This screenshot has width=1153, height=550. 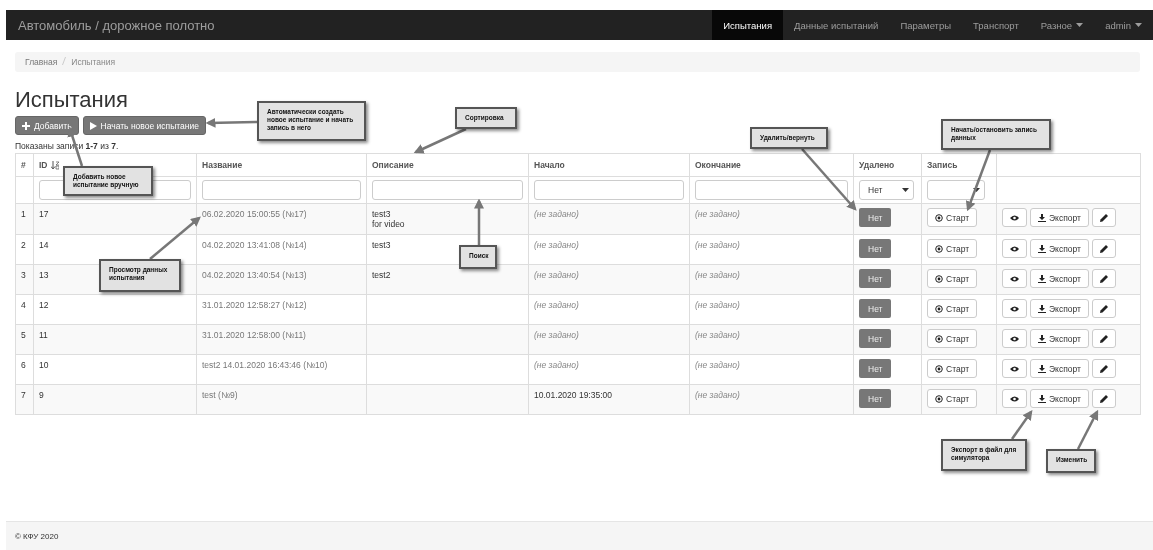 What do you see at coordinates (23, 165) in the screenshot?
I see `column-header: #` at bounding box center [23, 165].